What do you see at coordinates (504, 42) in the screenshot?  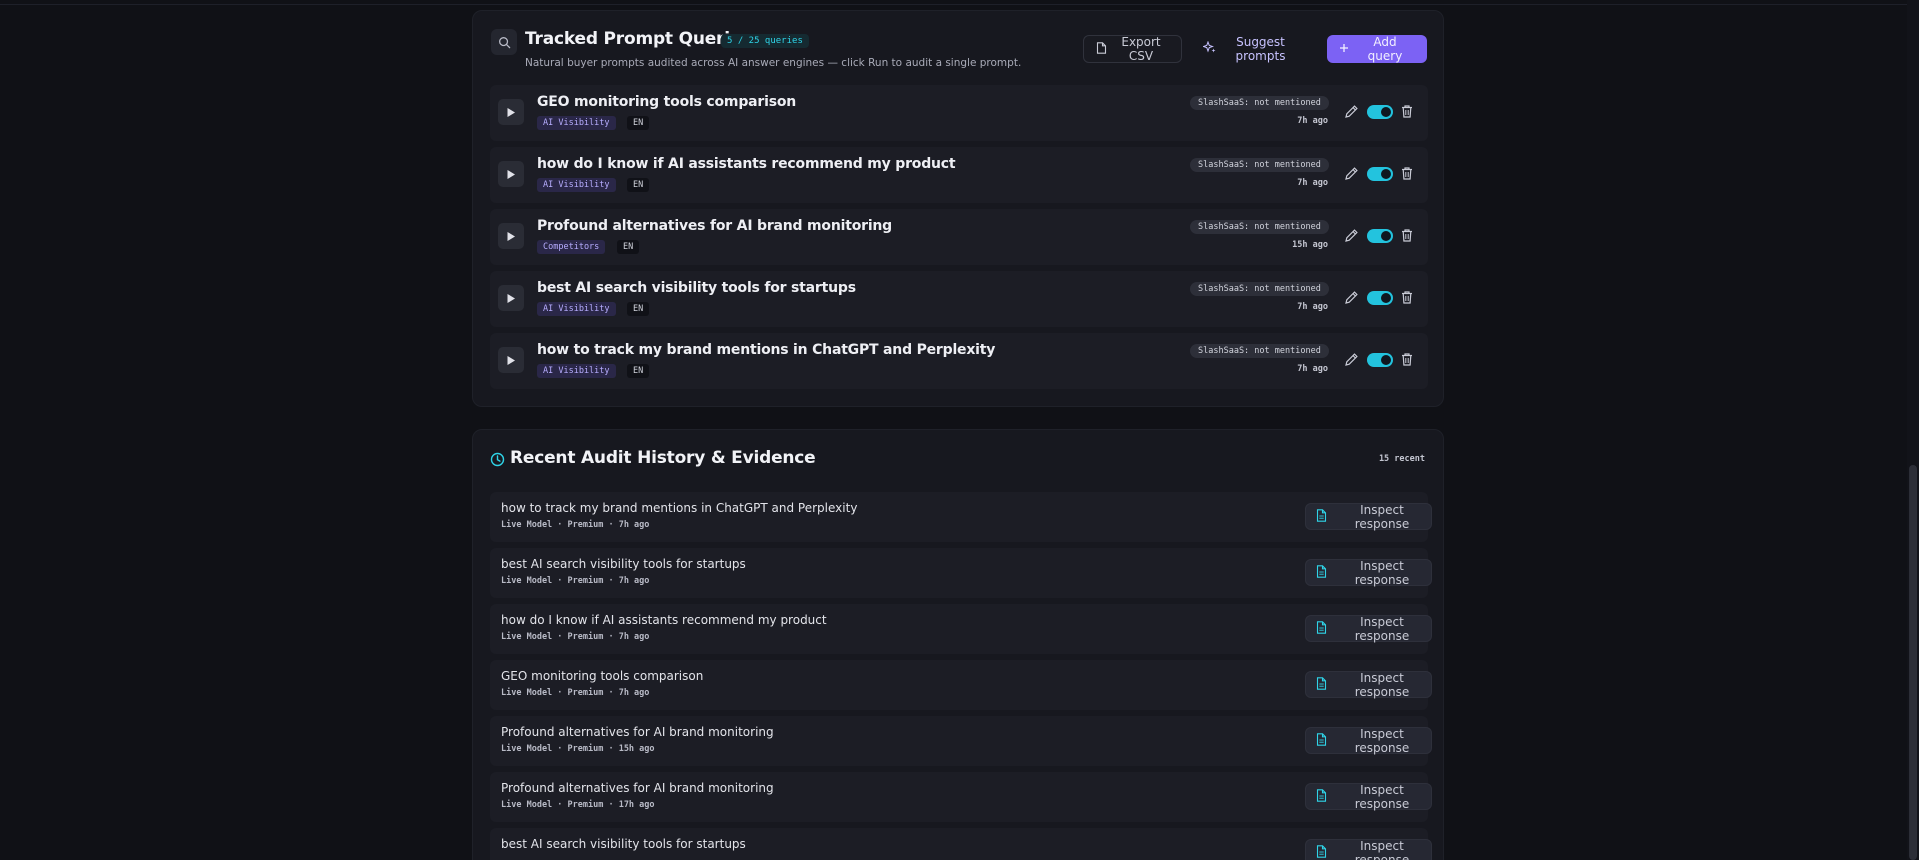 I see `search-icon` at bounding box center [504, 42].